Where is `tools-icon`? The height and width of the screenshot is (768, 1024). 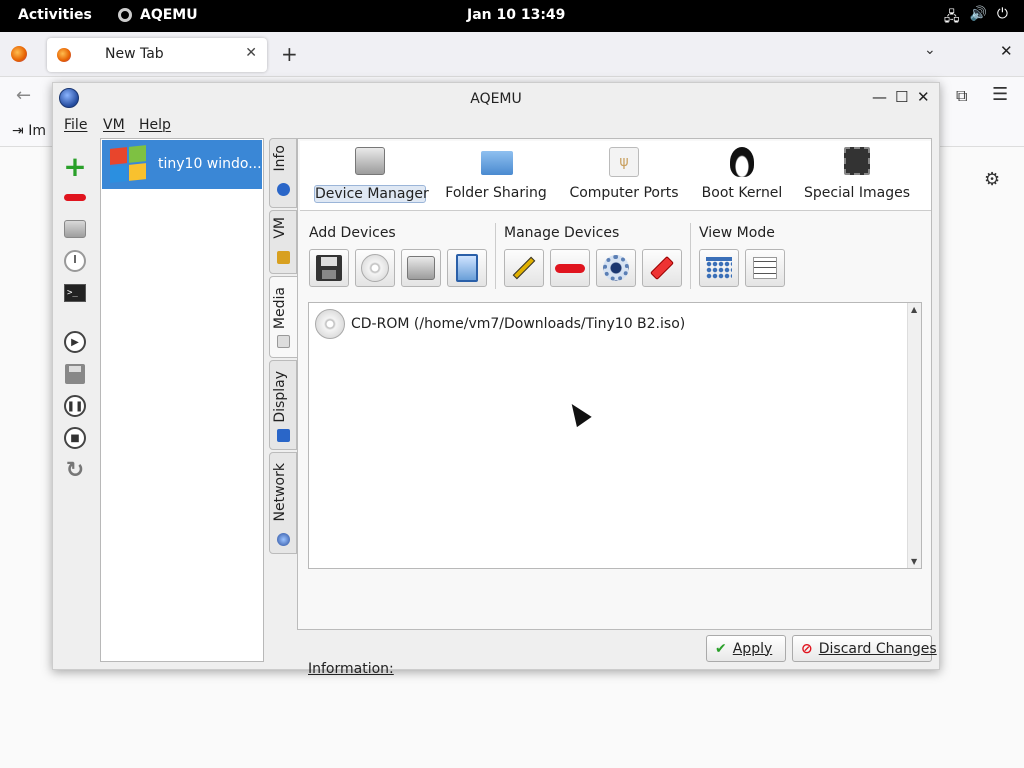 tools-icon is located at coordinates (283, 257).